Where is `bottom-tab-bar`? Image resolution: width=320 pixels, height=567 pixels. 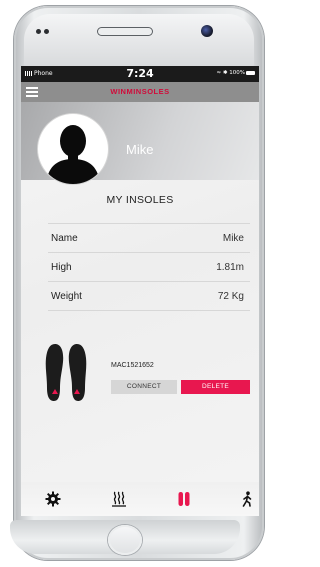
bottom-tab-bar is located at coordinates (140, 499).